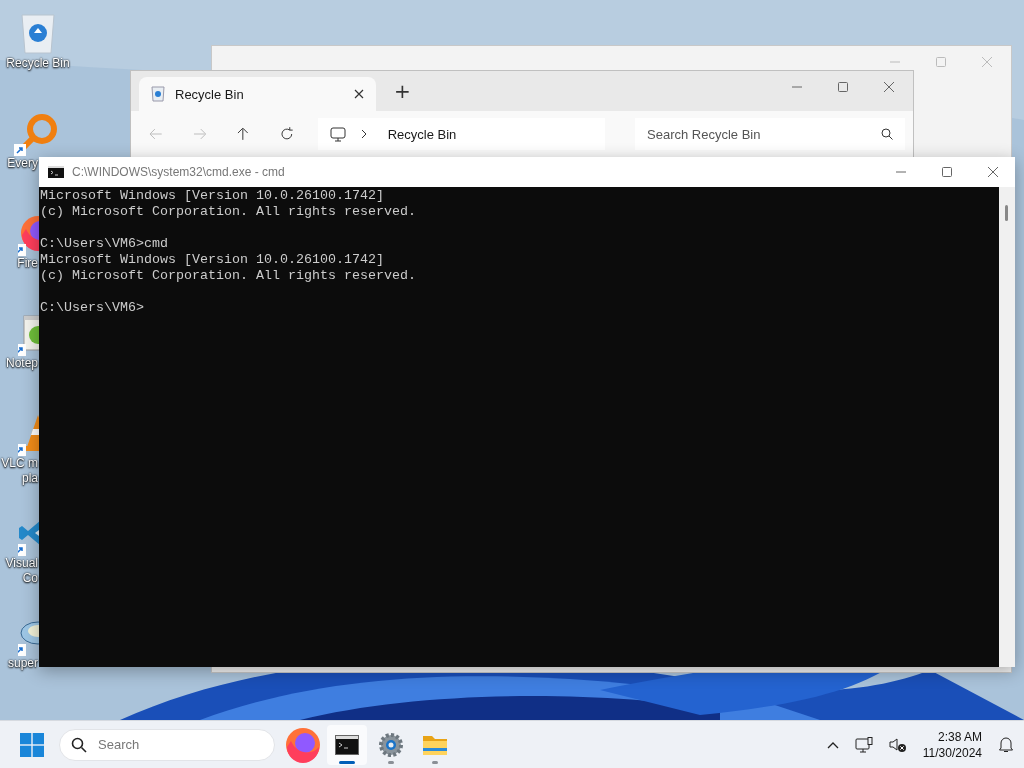 Image resolution: width=1024 pixels, height=768 pixels. Describe the element at coordinates (832, 744) in the screenshot. I see `chevron-up-icon` at that location.